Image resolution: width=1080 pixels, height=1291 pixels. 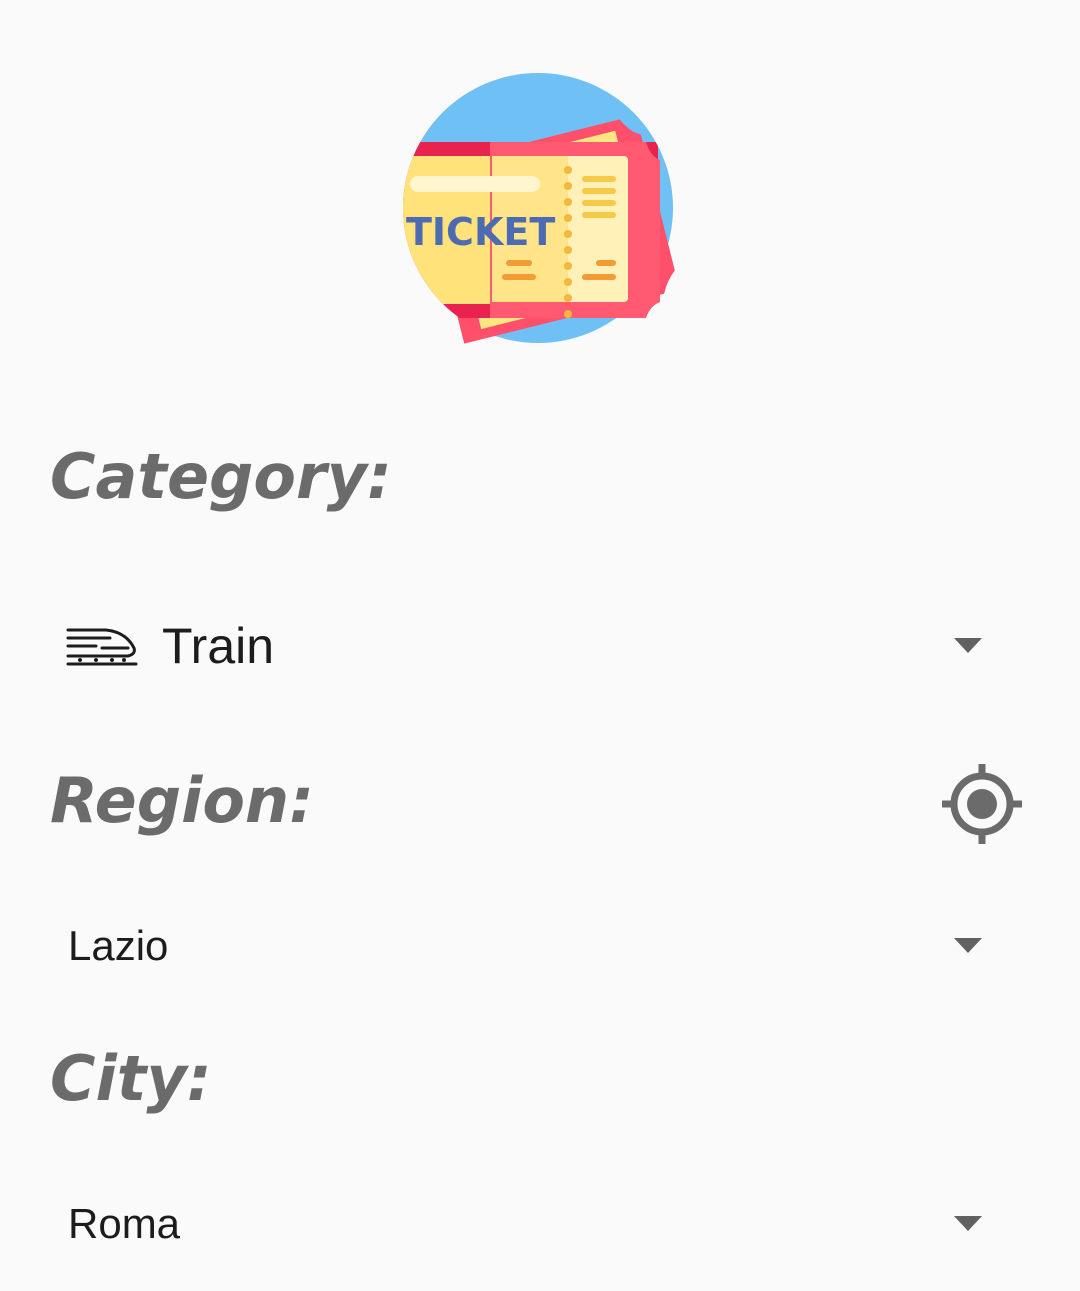 I want to click on ticket-logo-icon: TICKET, so click(x=539, y=208).